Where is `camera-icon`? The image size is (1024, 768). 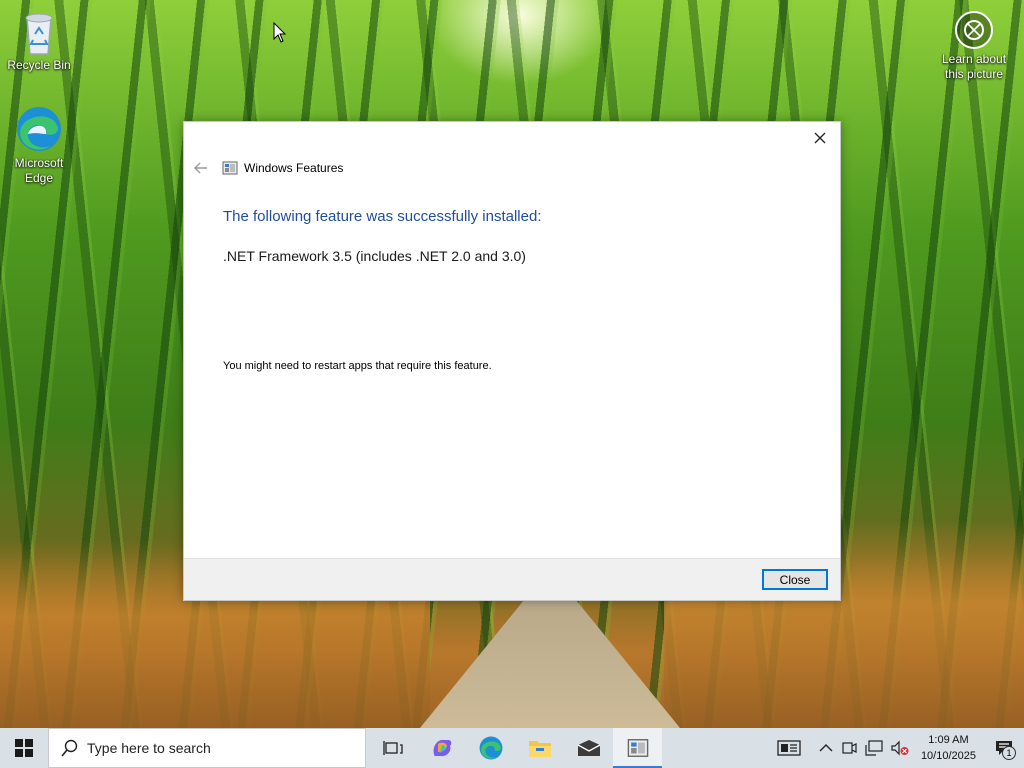 camera-icon is located at coordinates (974, 30).